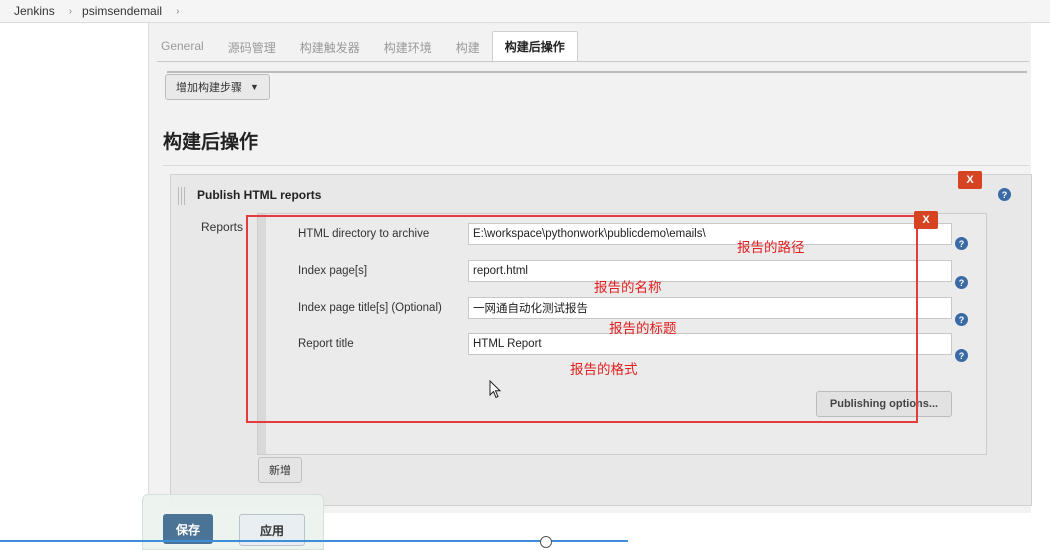  What do you see at coordinates (259, 195) in the screenshot?
I see `publisher-title: Publish HTML reports` at bounding box center [259, 195].